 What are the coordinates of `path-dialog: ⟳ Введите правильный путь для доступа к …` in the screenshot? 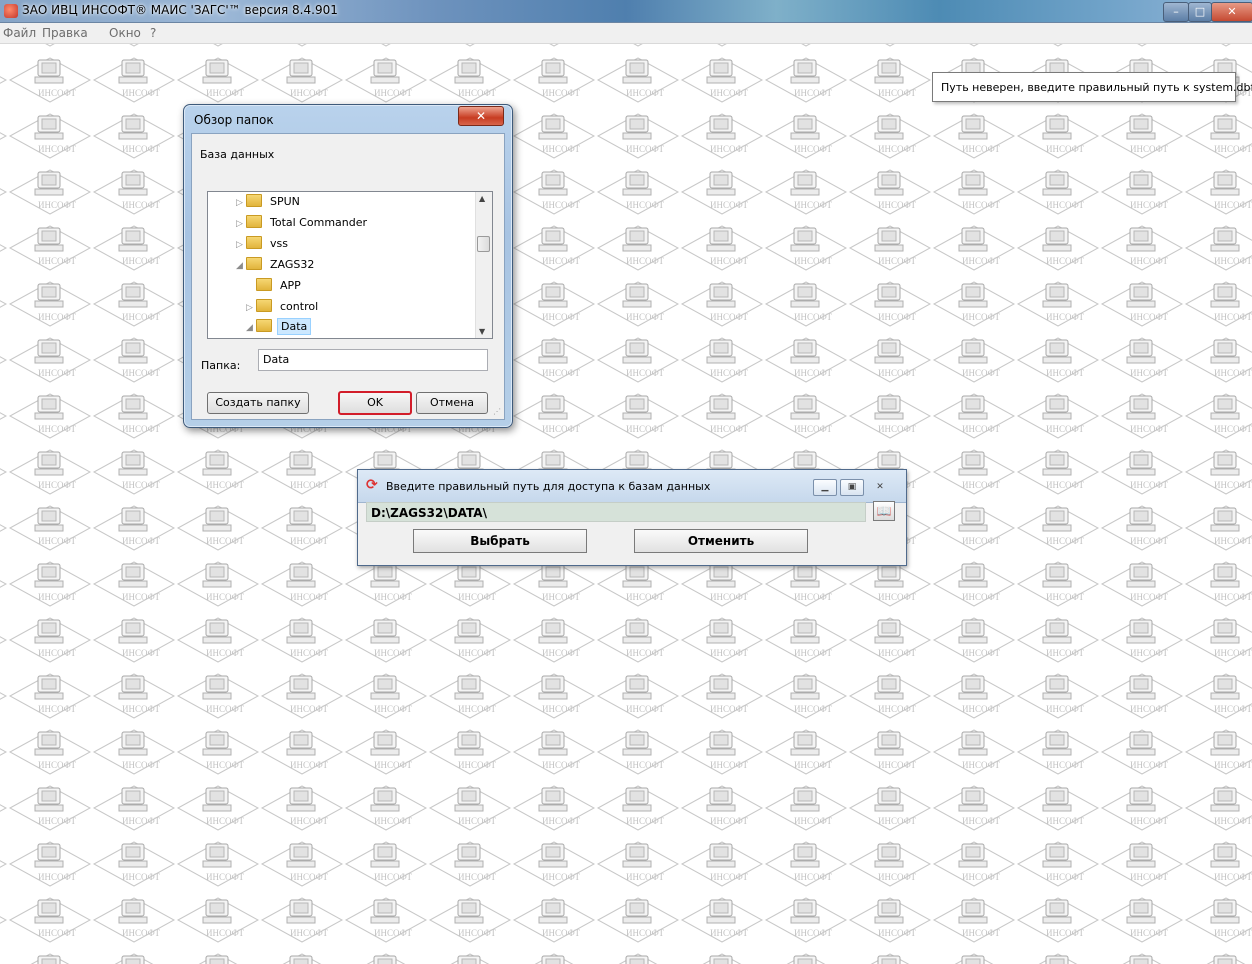 It's located at (632, 517).